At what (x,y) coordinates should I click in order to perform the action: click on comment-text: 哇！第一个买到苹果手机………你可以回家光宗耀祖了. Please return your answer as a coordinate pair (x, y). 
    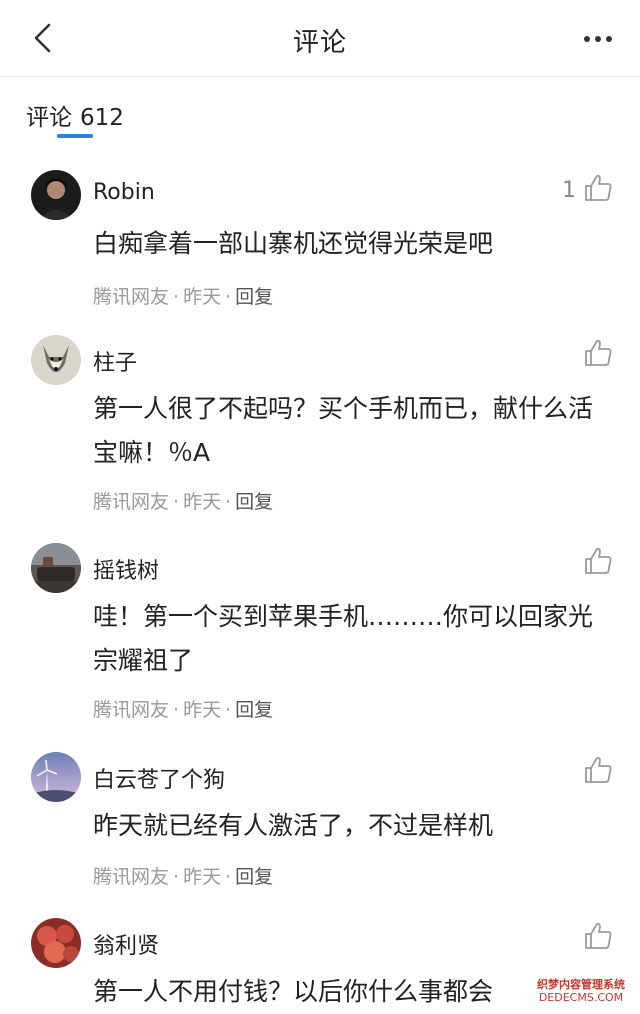
    Looking at the image, I should click on (343, 638).